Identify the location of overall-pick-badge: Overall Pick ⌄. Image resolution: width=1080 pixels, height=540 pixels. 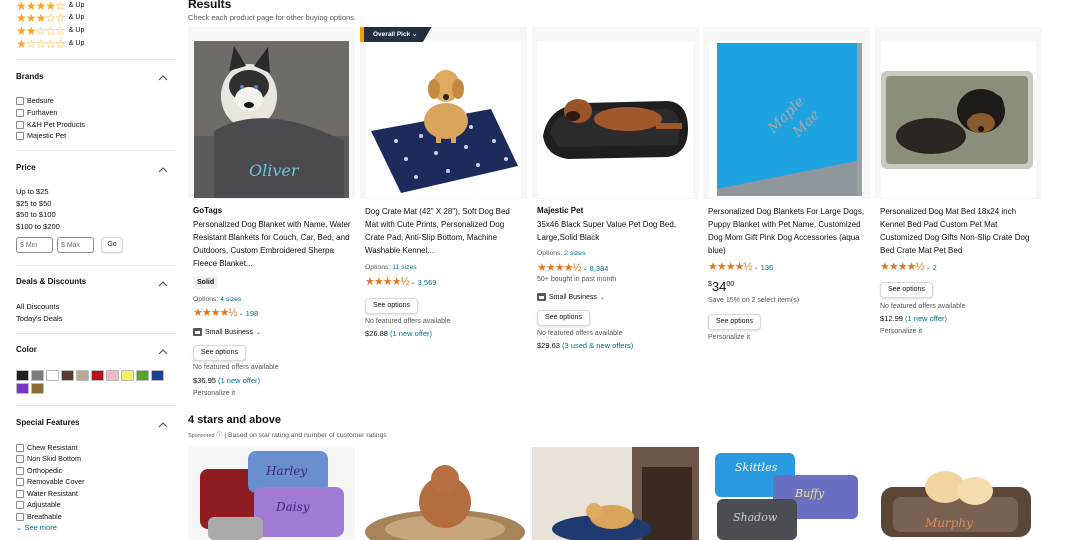
(396, 34).